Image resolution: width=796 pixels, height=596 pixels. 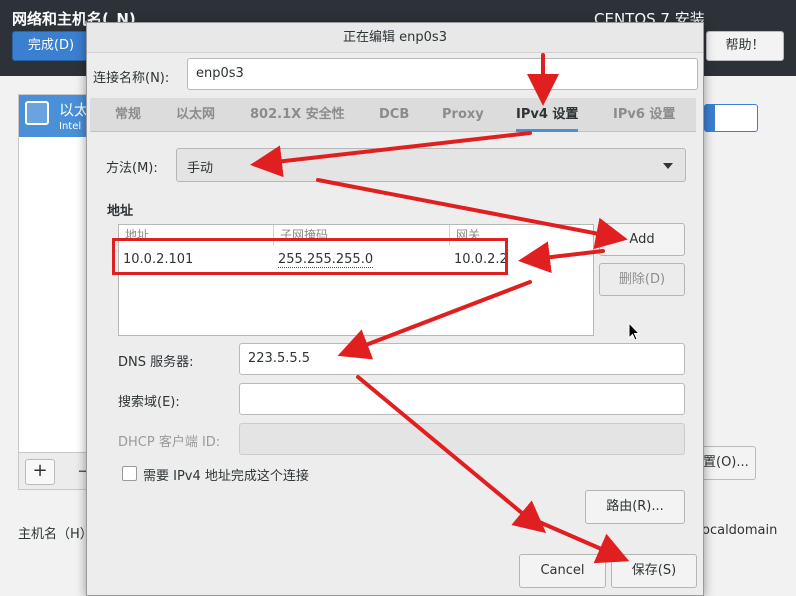 What do you see at coordinates (158, 259) in the screenshot?
I see `address-cell: 10.0.2.101` at bounding box center [158, 259].